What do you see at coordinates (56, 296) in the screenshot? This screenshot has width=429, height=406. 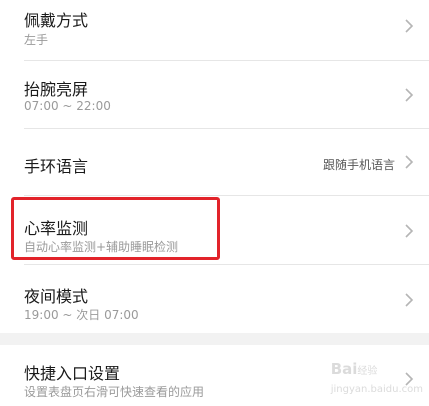 I see `setting-title: 夜间模式` at bounding box center [56, 296].